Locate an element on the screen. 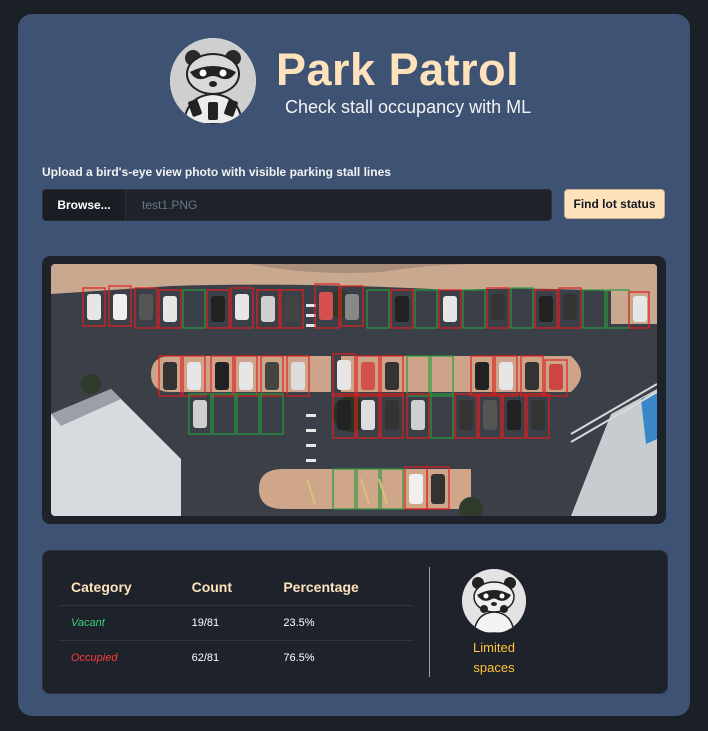 The image size is (708, 731). vacant-percentage: 23.5% is located at coordinates (342, 623).